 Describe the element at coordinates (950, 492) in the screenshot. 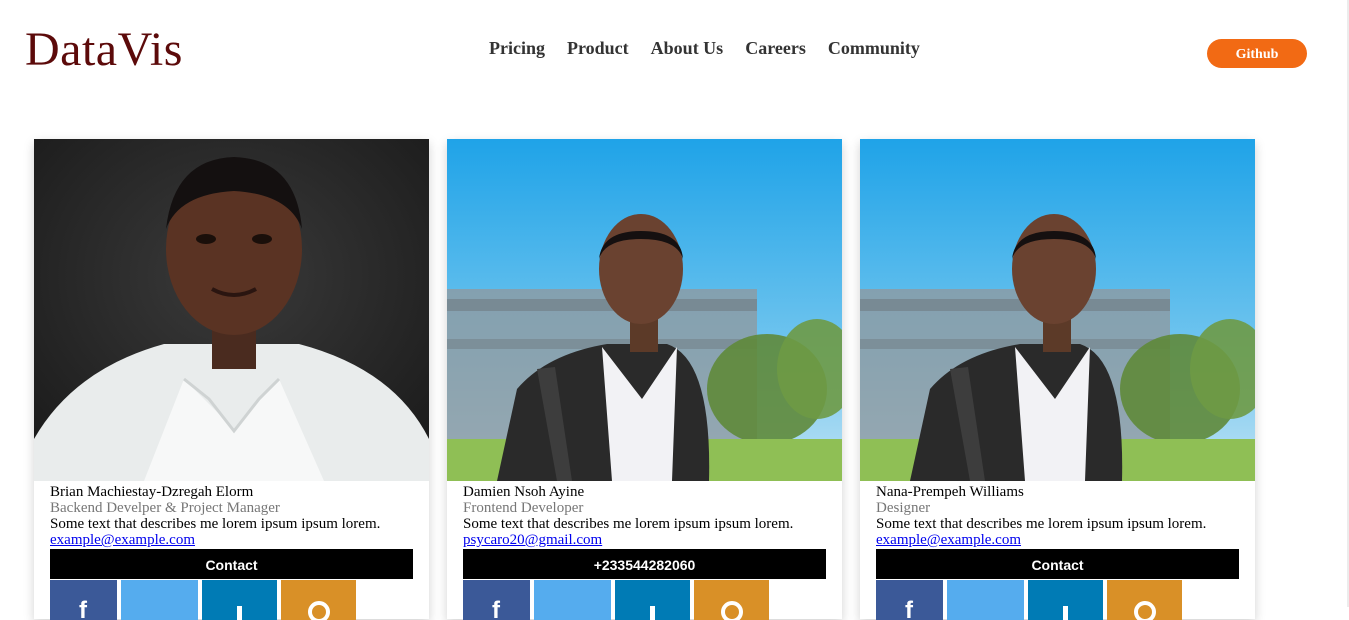

I see `member-name: Nana-Prempeh Williams` at that location.